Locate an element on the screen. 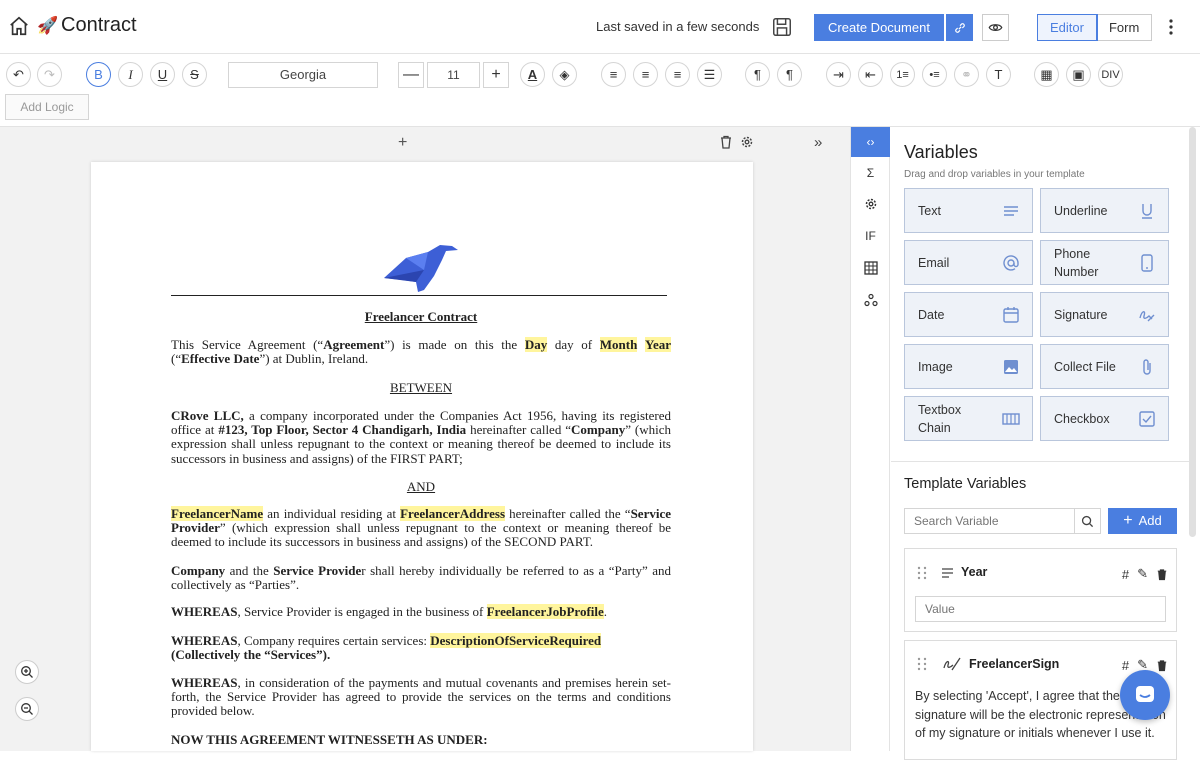  highlight-button: ◈ is located at coordinates (564, 74).